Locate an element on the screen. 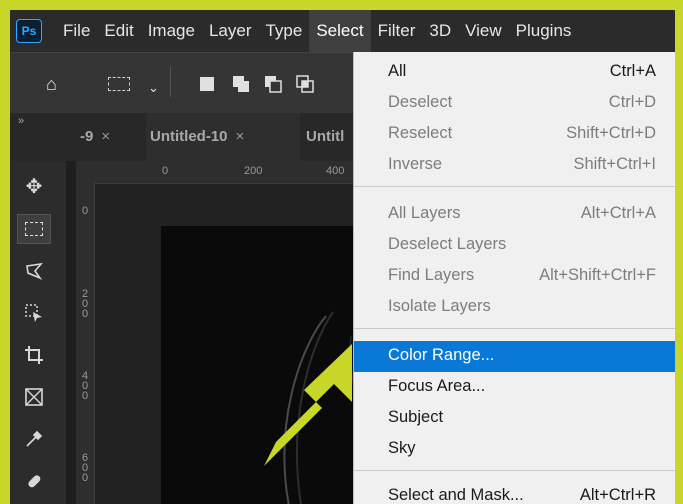 The image size is (683, 504). menu-item-select-and-mask: Select and Mask... Alt+Ctrl+R is located at coordinates (514, 492).